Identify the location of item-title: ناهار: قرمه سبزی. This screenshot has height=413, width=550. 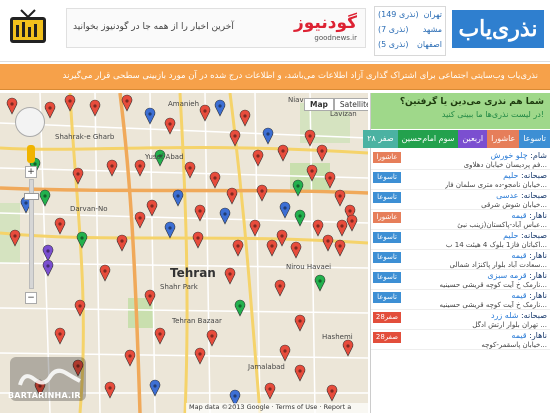
(517, 275).